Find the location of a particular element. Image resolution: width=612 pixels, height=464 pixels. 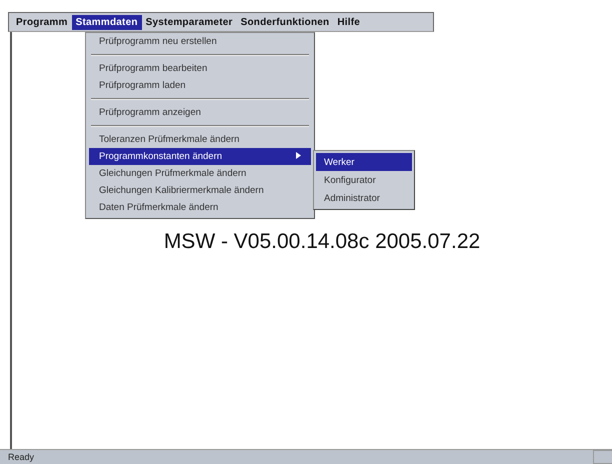

version-text: MSW - V05.00.14.08c 2005.07.22 is located at coordinates (322, 242).